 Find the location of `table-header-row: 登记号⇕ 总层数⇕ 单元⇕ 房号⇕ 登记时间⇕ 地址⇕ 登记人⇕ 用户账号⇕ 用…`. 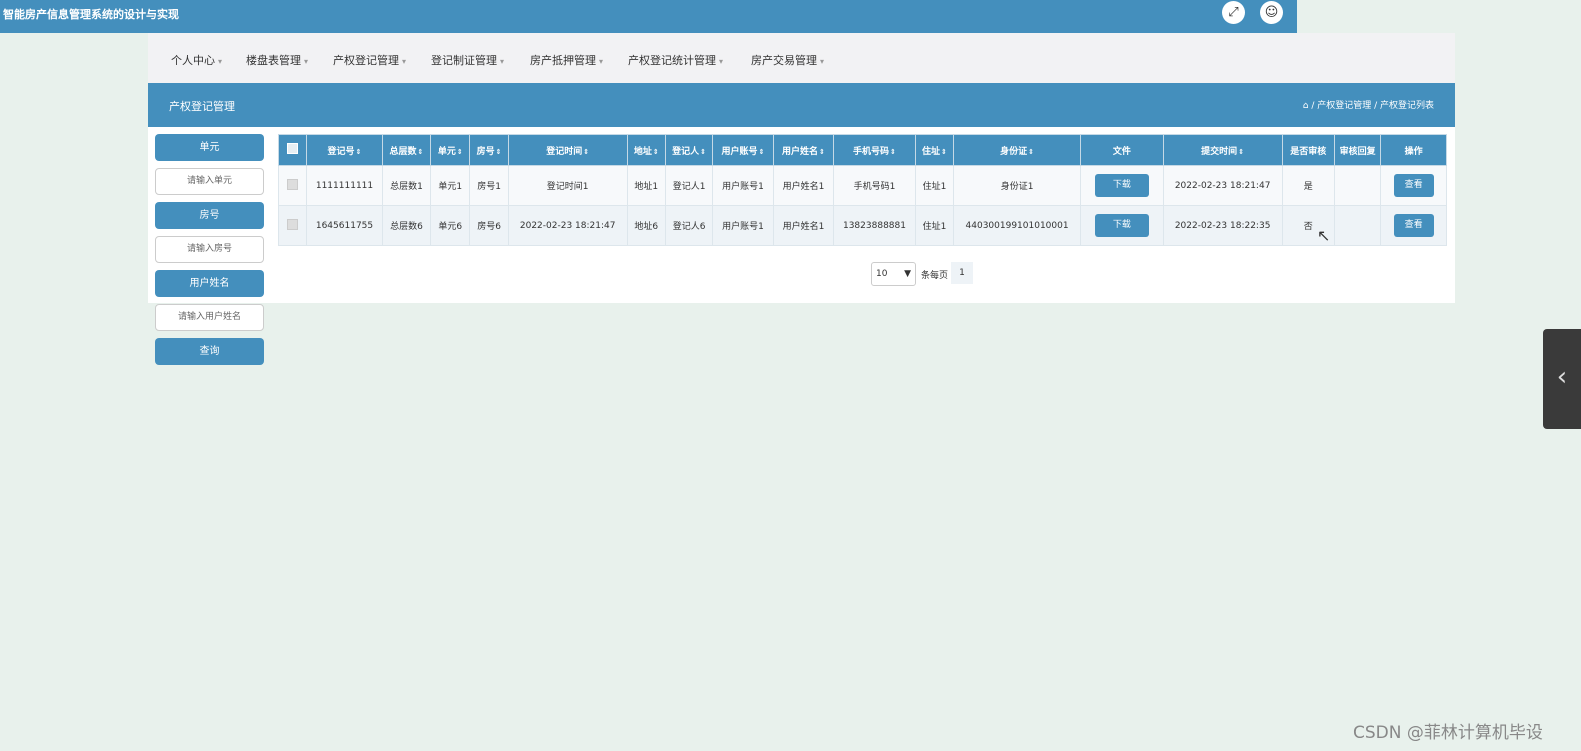

table-header-row: 登记号⇕ 总层数⇕ 单元⇕ 房号⇕ 登记时间⇕ 地址⇕ 登记人⇕ 用户账号⇕ 用… is located at coordinates (862, 150).